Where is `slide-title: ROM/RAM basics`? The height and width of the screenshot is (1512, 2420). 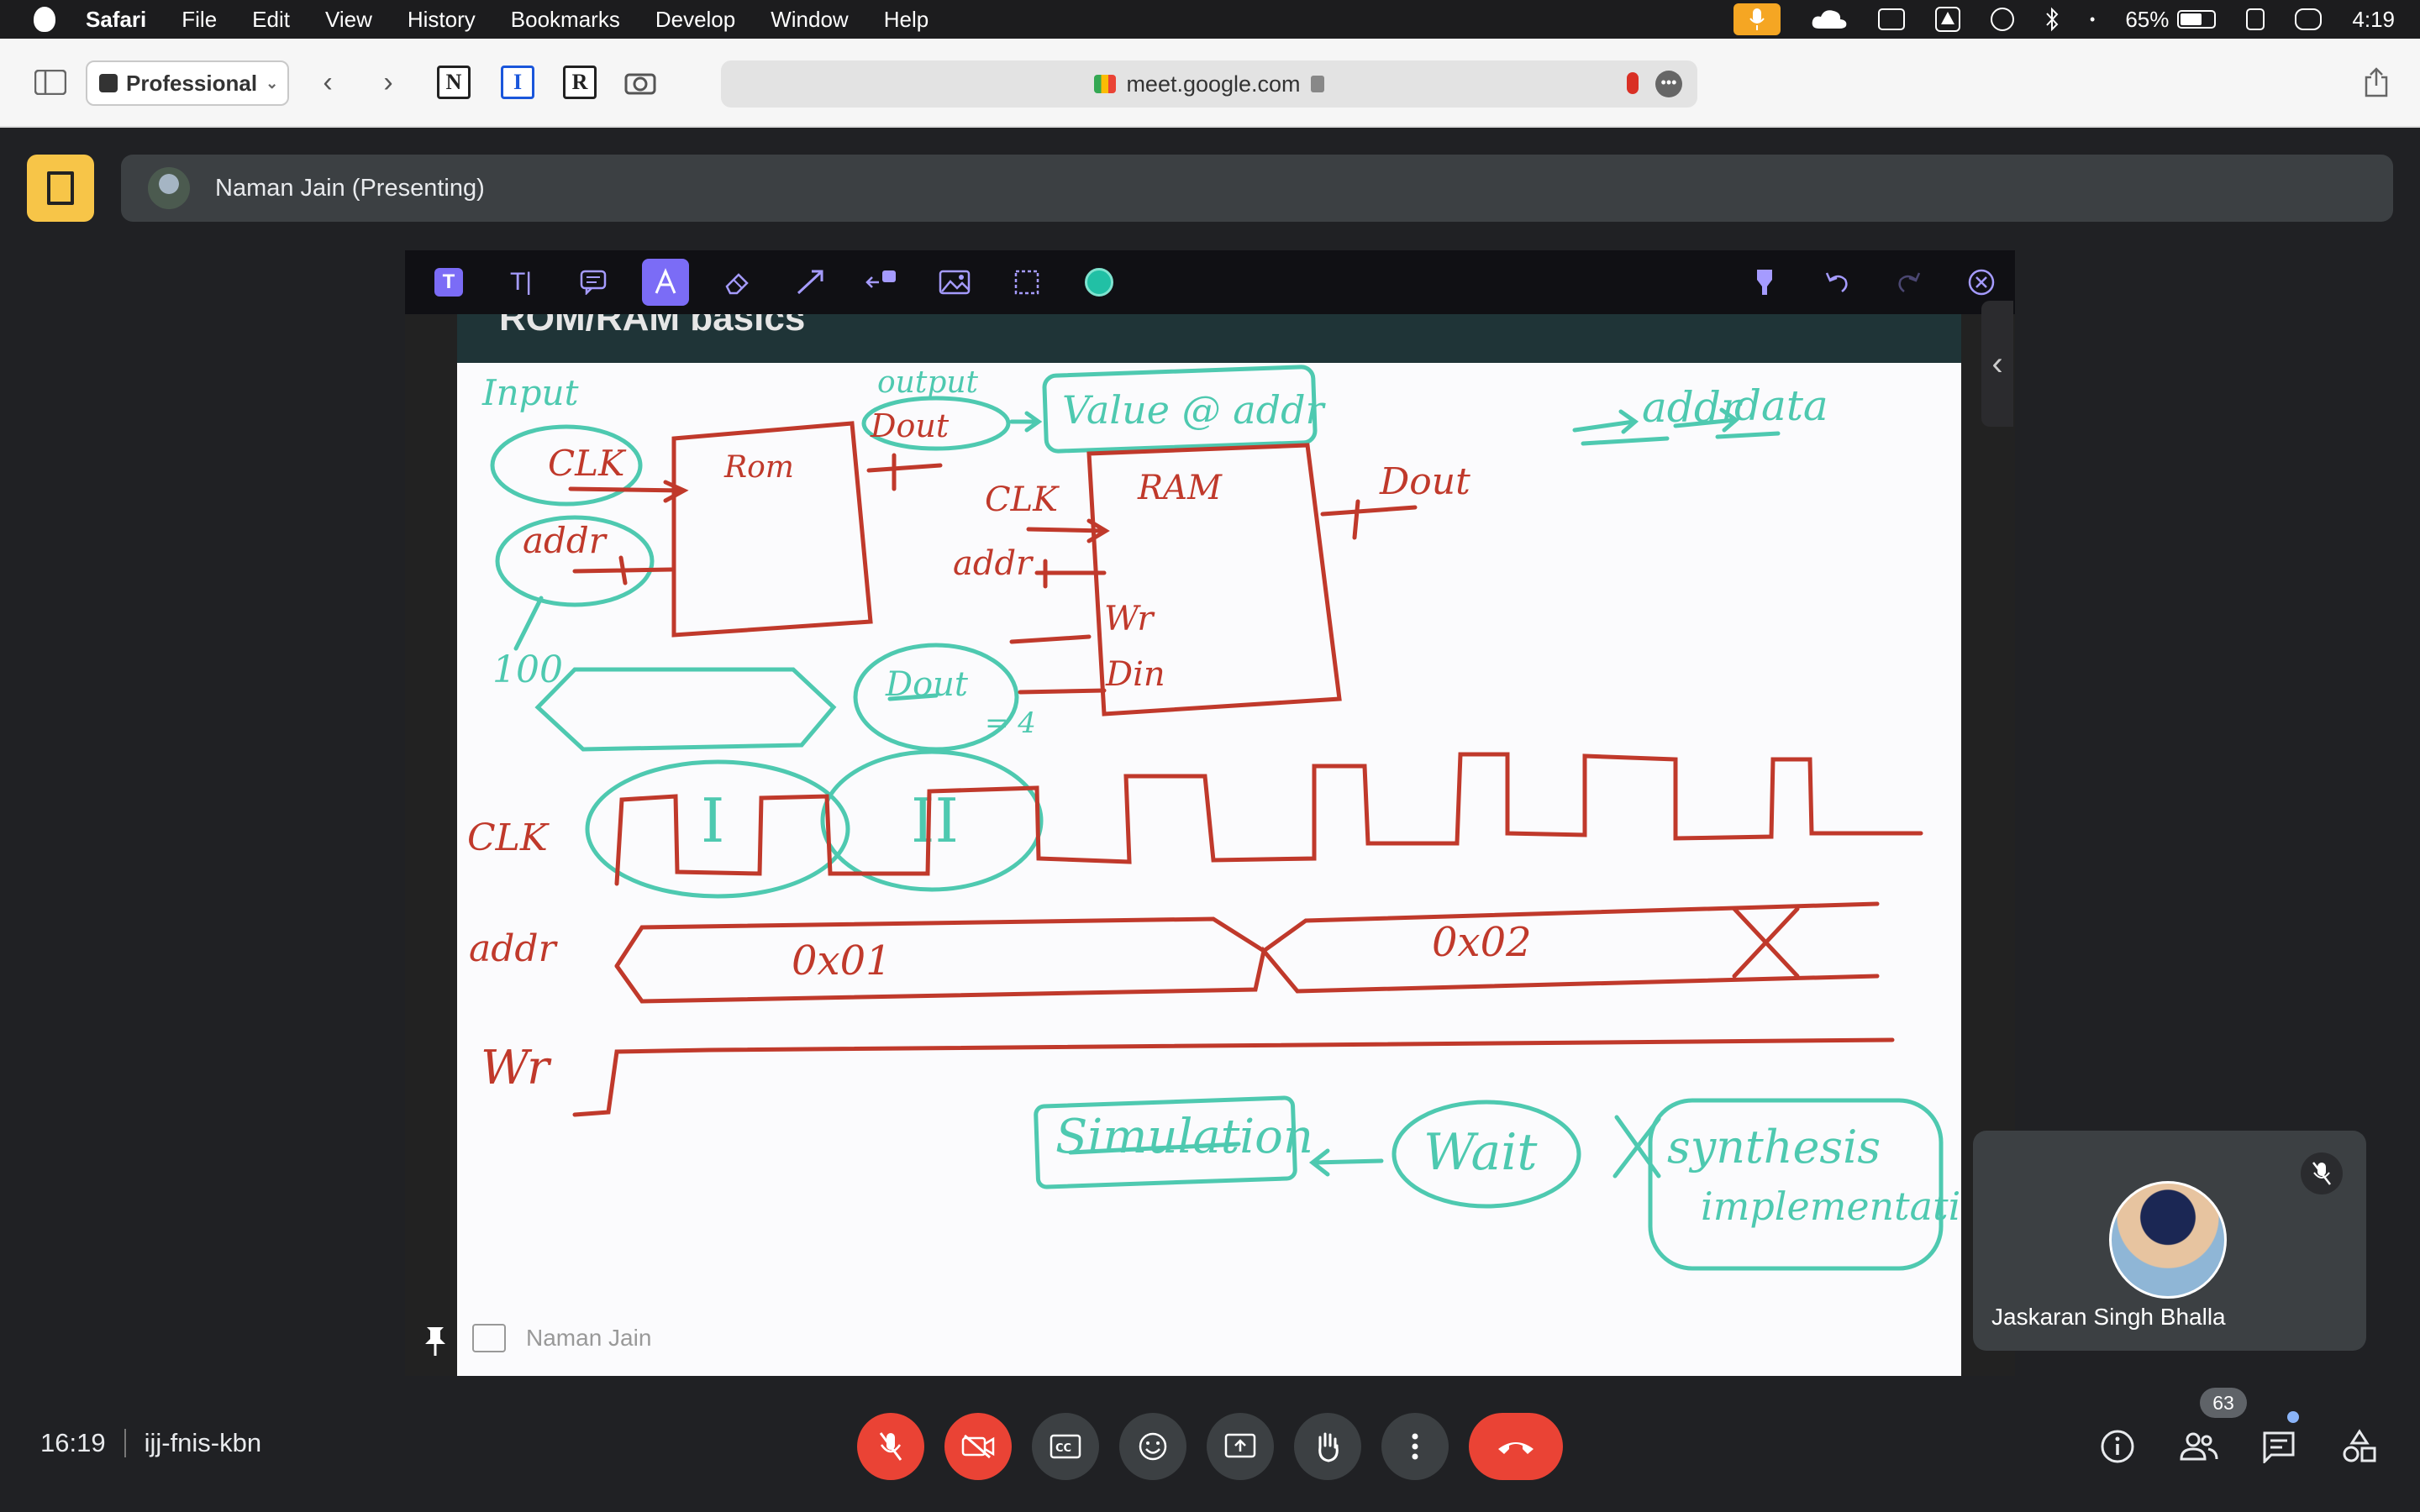
slide-title: ROM/RAM basics is located at coordinates (1209, 338).